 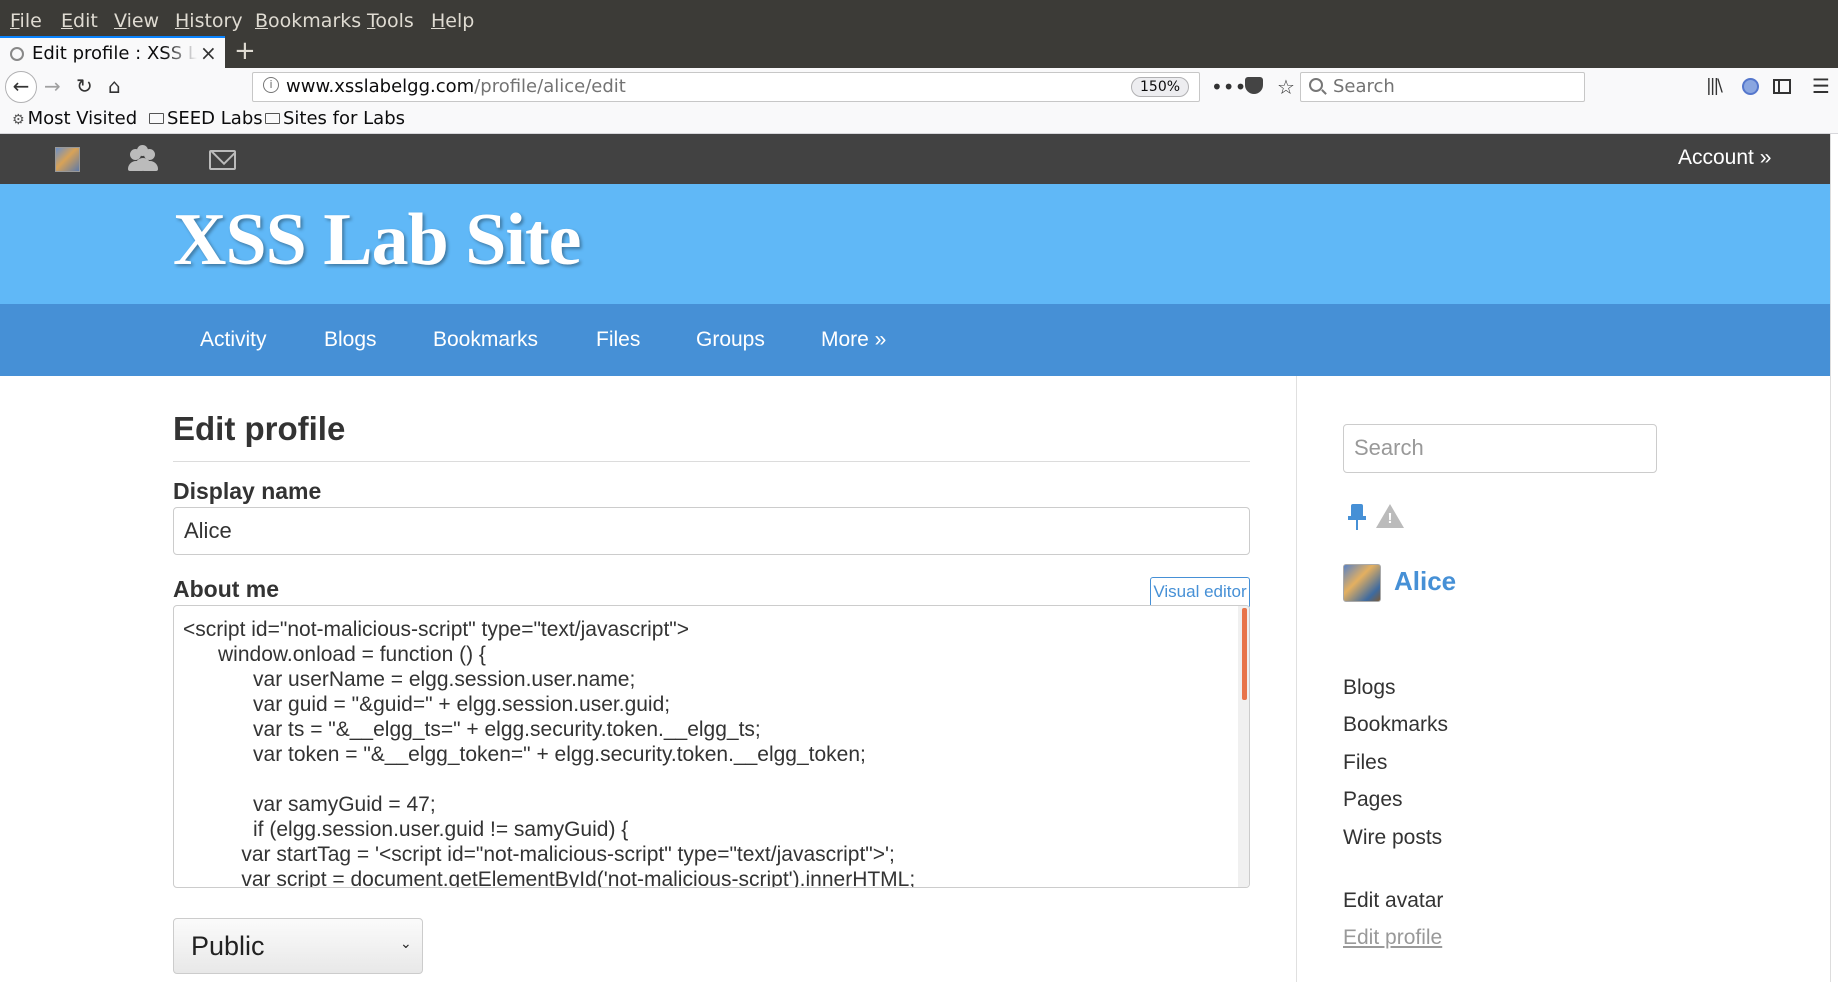 What do you see at coordinates (1782, 86) in the screenshot?
I see `sidebar-toggle-icon` at bounding box center [1782, 86].